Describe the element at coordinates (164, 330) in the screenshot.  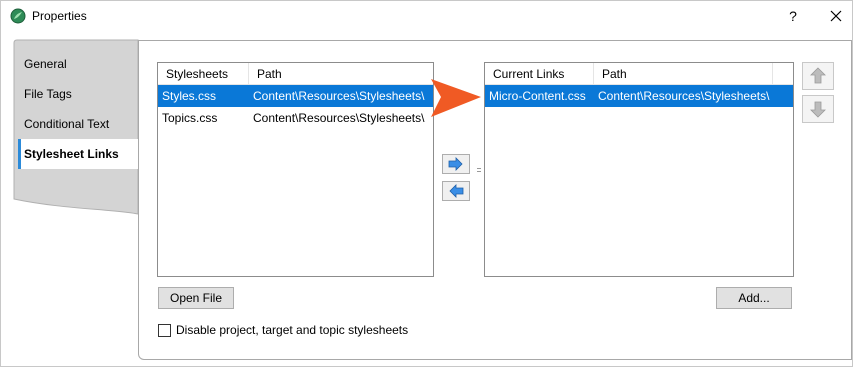
I see `disable-stylesheets-checkbox` at that location.